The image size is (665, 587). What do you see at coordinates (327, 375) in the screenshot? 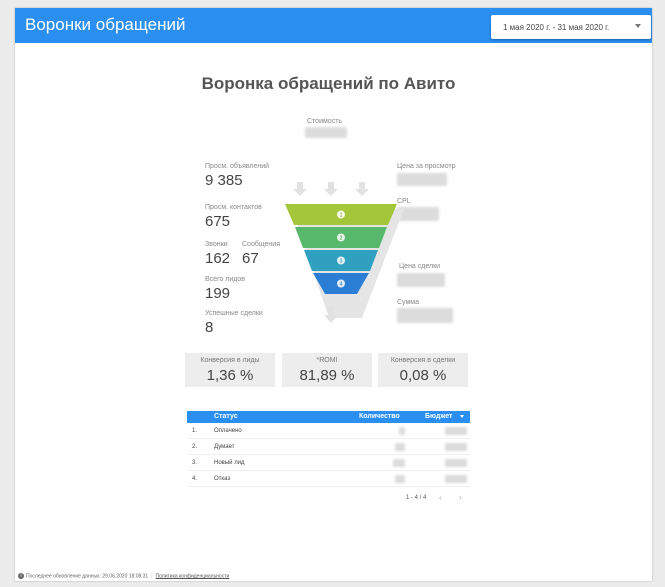
I see `kpi-value: 81,89 %` at bounding box center [327, 375].